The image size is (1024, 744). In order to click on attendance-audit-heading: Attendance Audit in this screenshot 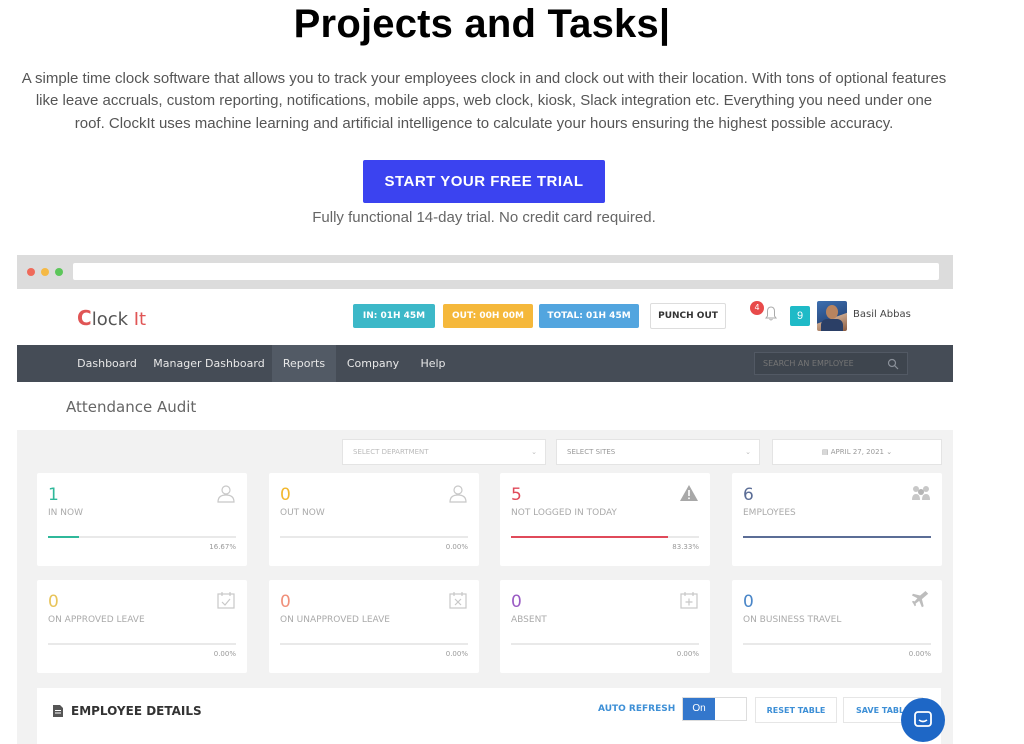, I will do `click(131, 407)`.